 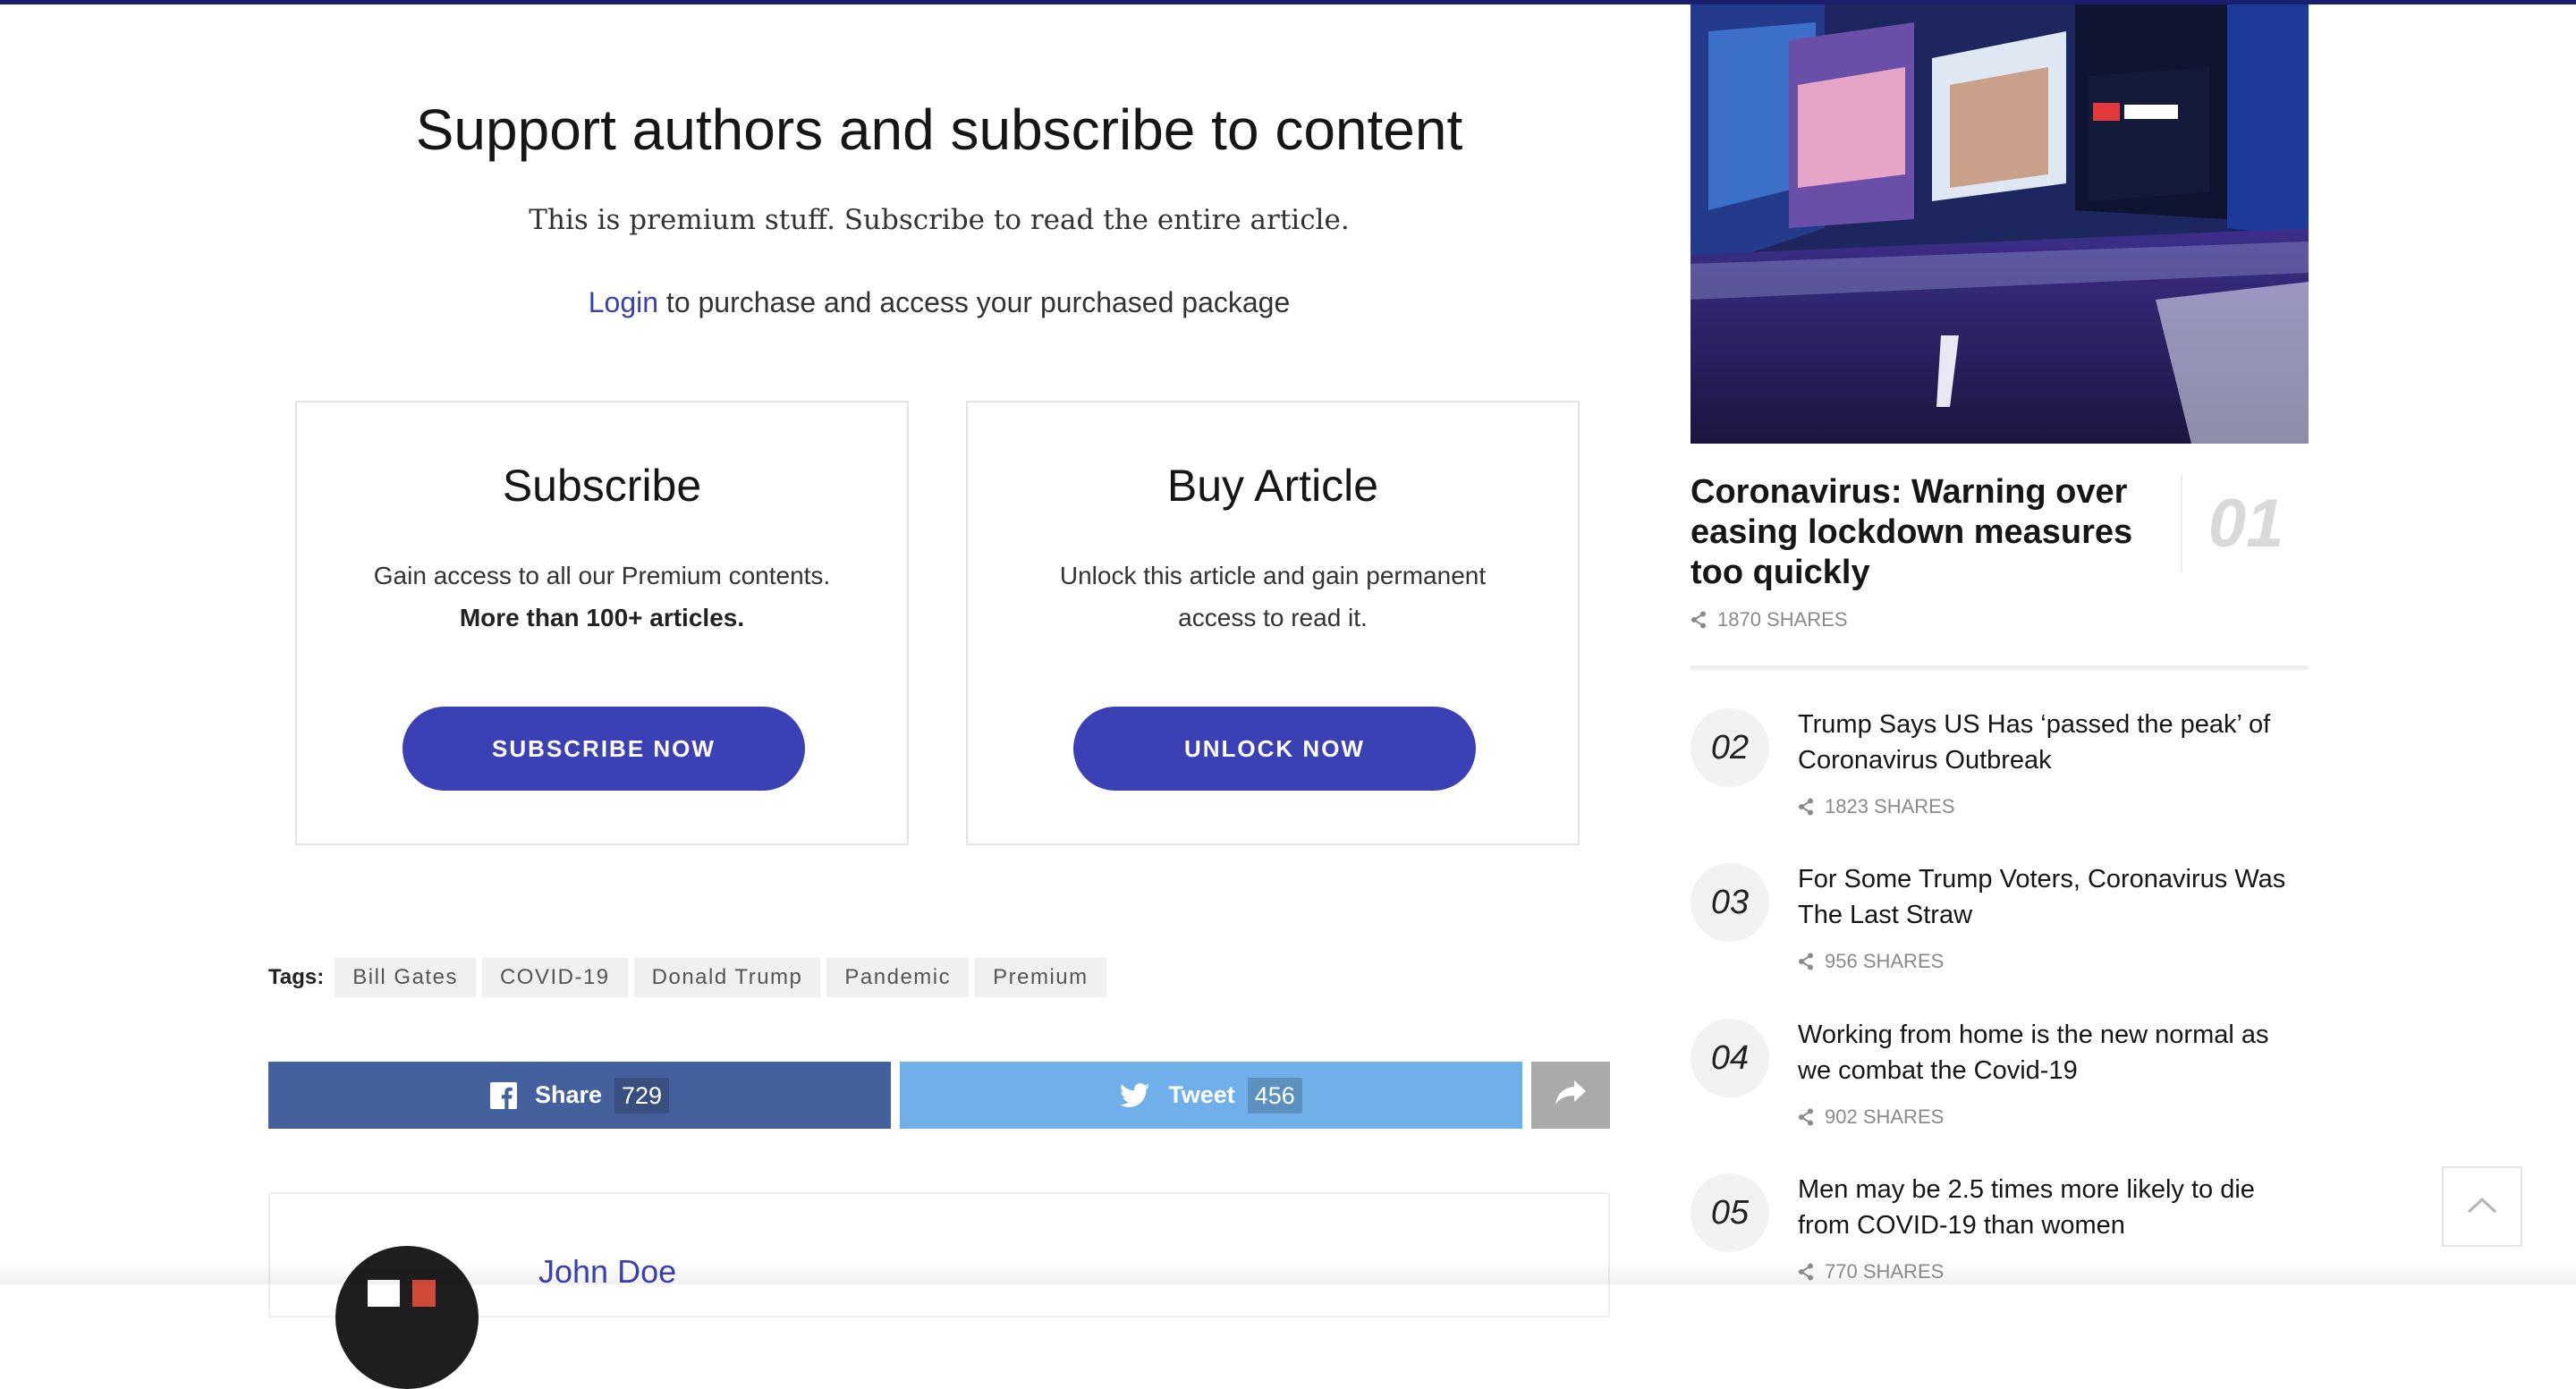 I want to click on back-to-top-button, so click(x=2482, y=1206).